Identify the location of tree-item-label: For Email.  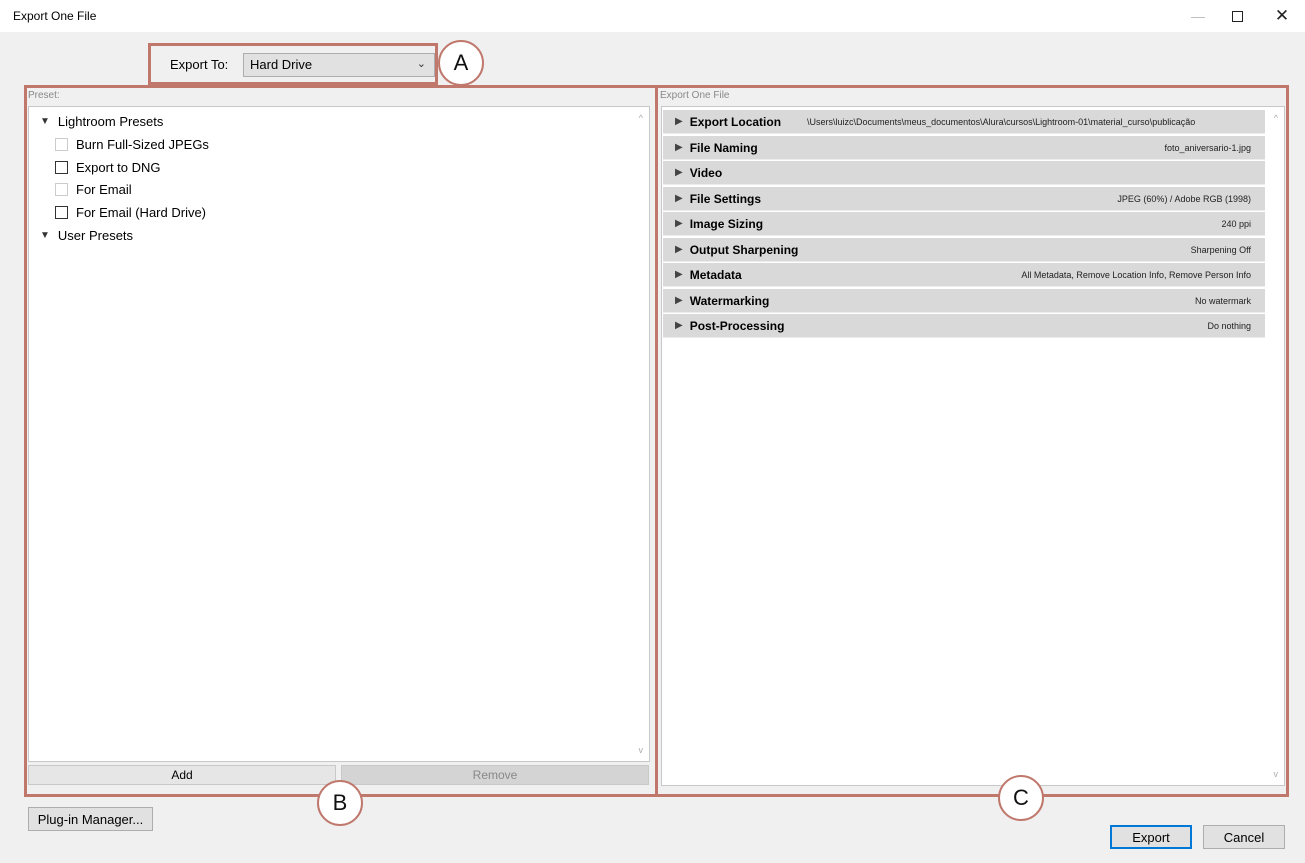
(104, 189).